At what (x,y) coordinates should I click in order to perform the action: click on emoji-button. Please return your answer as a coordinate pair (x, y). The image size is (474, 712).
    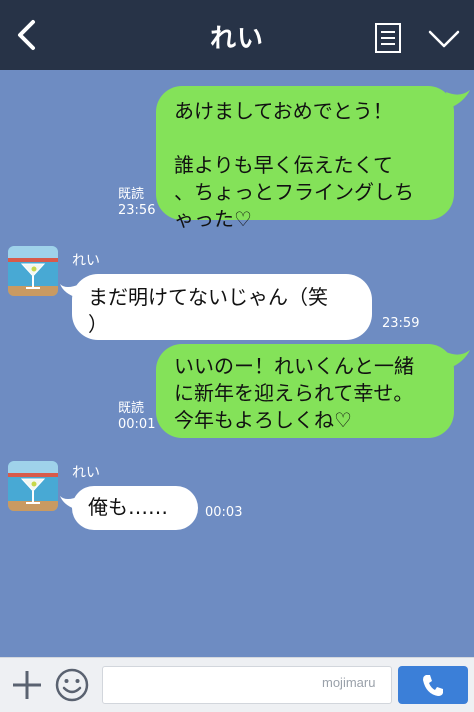
    Looking at the image, I should click on (72, 685).